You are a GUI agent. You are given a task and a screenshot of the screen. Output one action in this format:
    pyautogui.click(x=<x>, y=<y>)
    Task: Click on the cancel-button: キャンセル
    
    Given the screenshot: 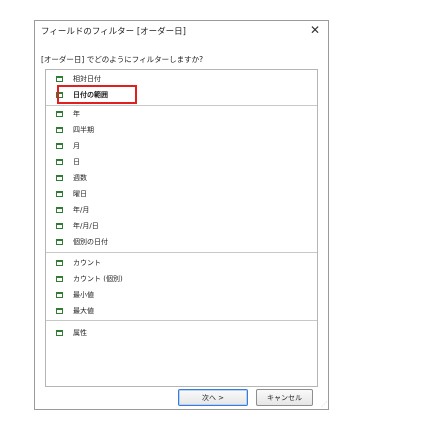 What is the action you would take?
    pyautogui.click(x=284, y=397)
    